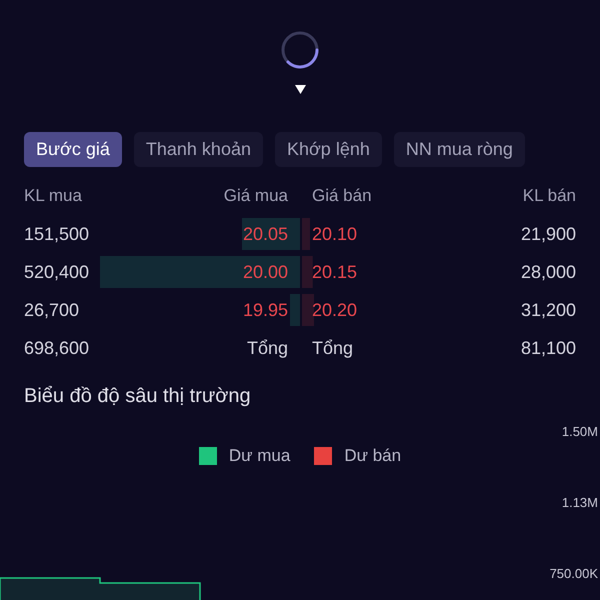 This screenshot has width=600, height=600. Describe the element at coordinates (300, 89) in the screenshot. I see `caret-icon` at that location.